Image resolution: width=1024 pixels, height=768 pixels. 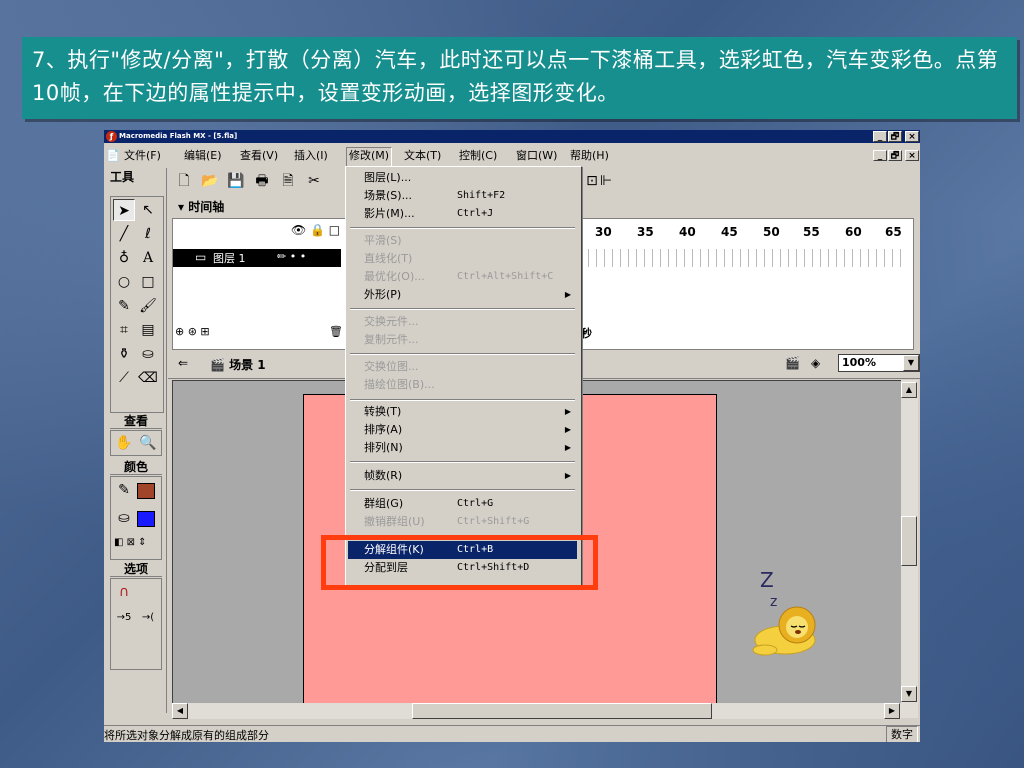 What do you see at coordinates (124, 282) in the screenshot?
I see `oval-tool-icon: ○` at bounding box center [124, 282].